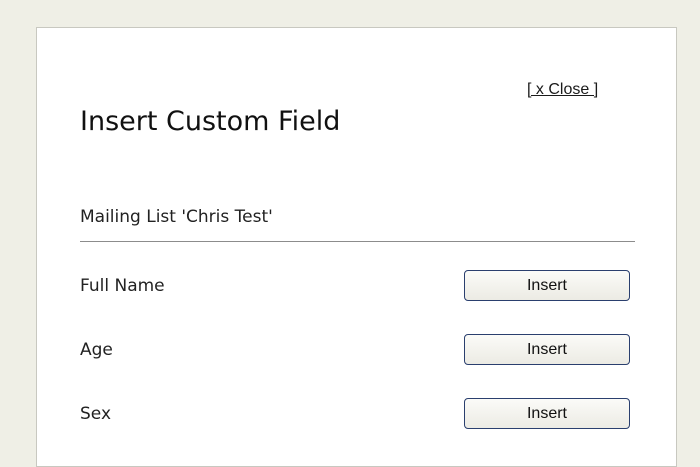 This screenshot has width=700, height=467. Describe the element at coordinates (547, 285) in the screenshot. I see `insert-full-name-button: Insert` at that location.